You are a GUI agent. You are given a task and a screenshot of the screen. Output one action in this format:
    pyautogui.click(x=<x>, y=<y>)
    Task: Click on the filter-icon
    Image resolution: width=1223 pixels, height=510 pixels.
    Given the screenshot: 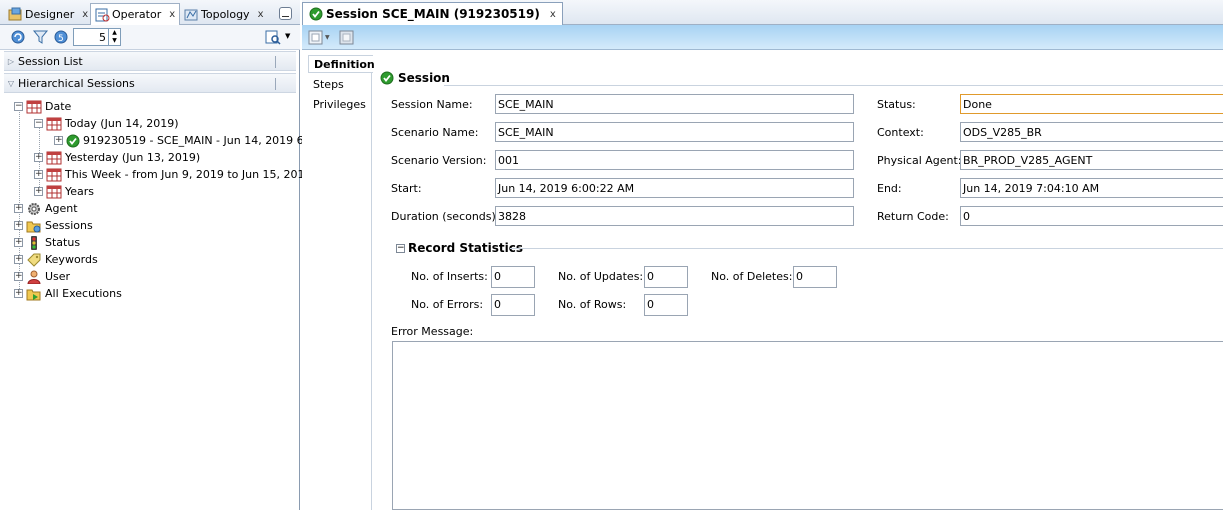 What is the action you would take?
    pyautogui.click(x=40, y=37)
    